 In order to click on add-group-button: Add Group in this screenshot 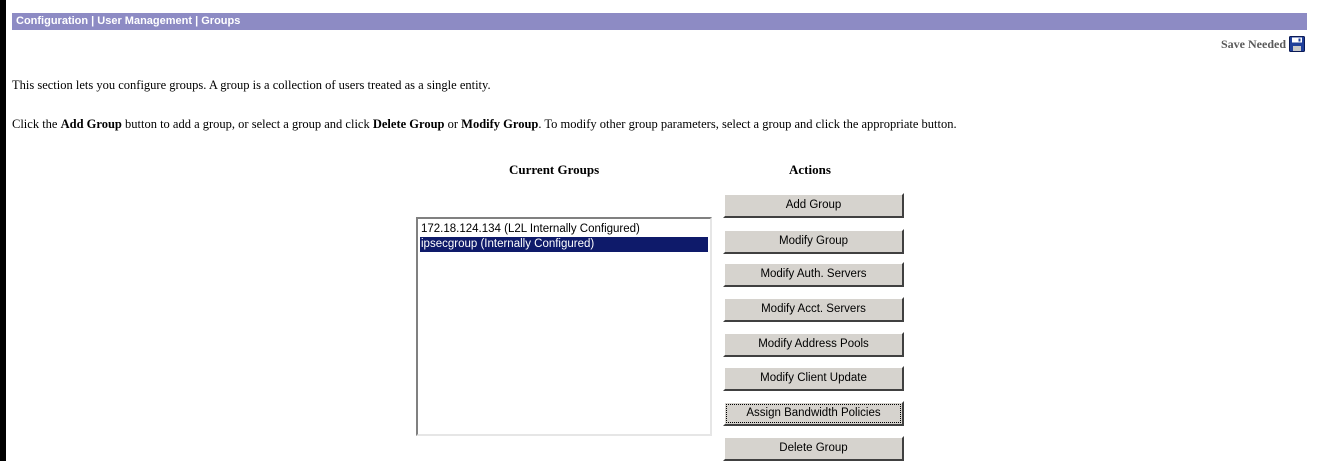, I will do `click(813, 205)`.